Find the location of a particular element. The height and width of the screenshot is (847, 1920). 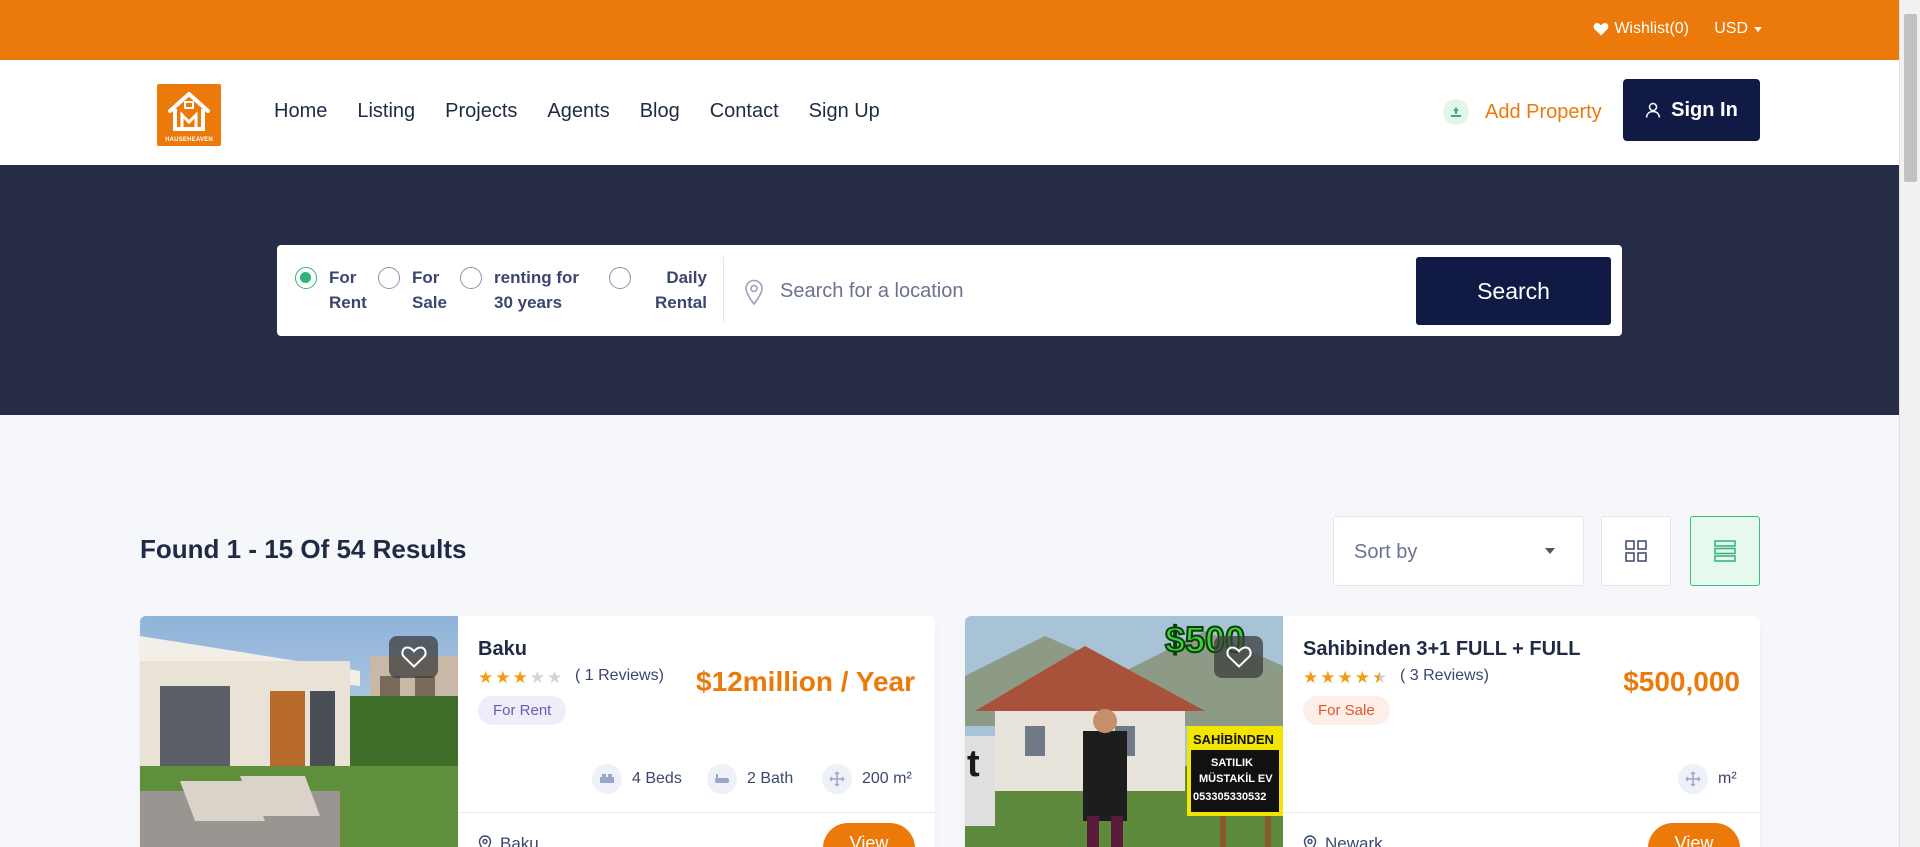

list-icon is located at coordinates (1725, 551).